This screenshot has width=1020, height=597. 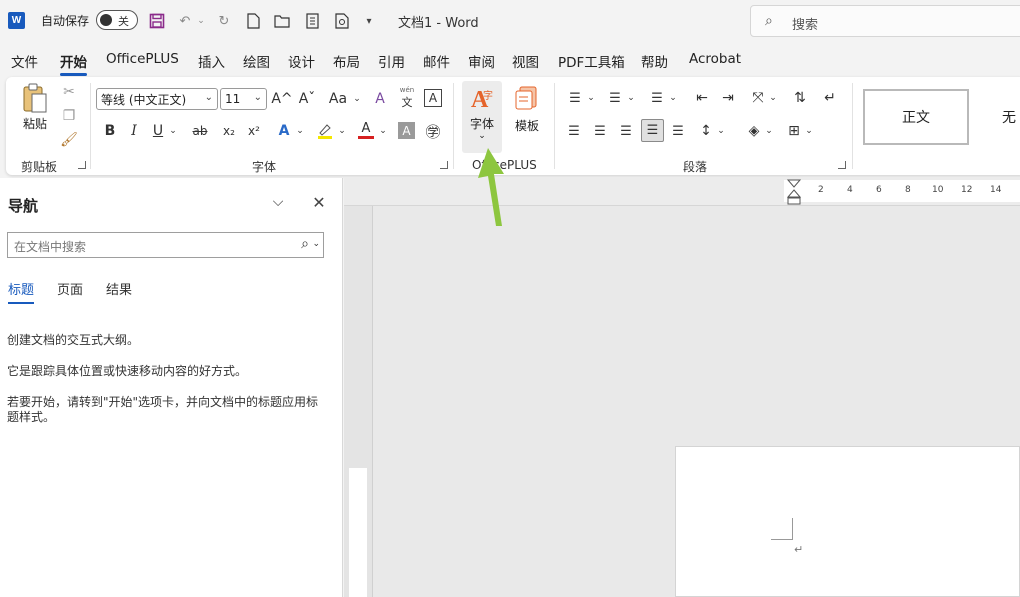 What do you see at coordinates (654, 61) in the screenshot?
I see `tab-help: 帮助` at bounding box center [654, 61].